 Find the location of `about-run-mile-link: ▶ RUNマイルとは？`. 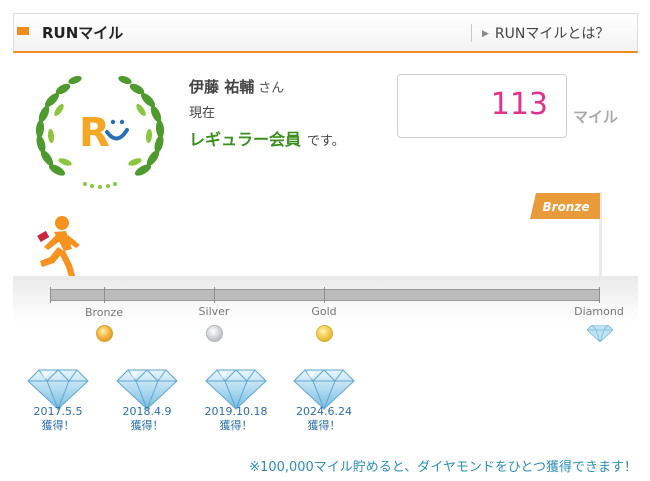

about-run-mile-link: ▶ RUNマイルとは？ is located at coordinates (545, 33).